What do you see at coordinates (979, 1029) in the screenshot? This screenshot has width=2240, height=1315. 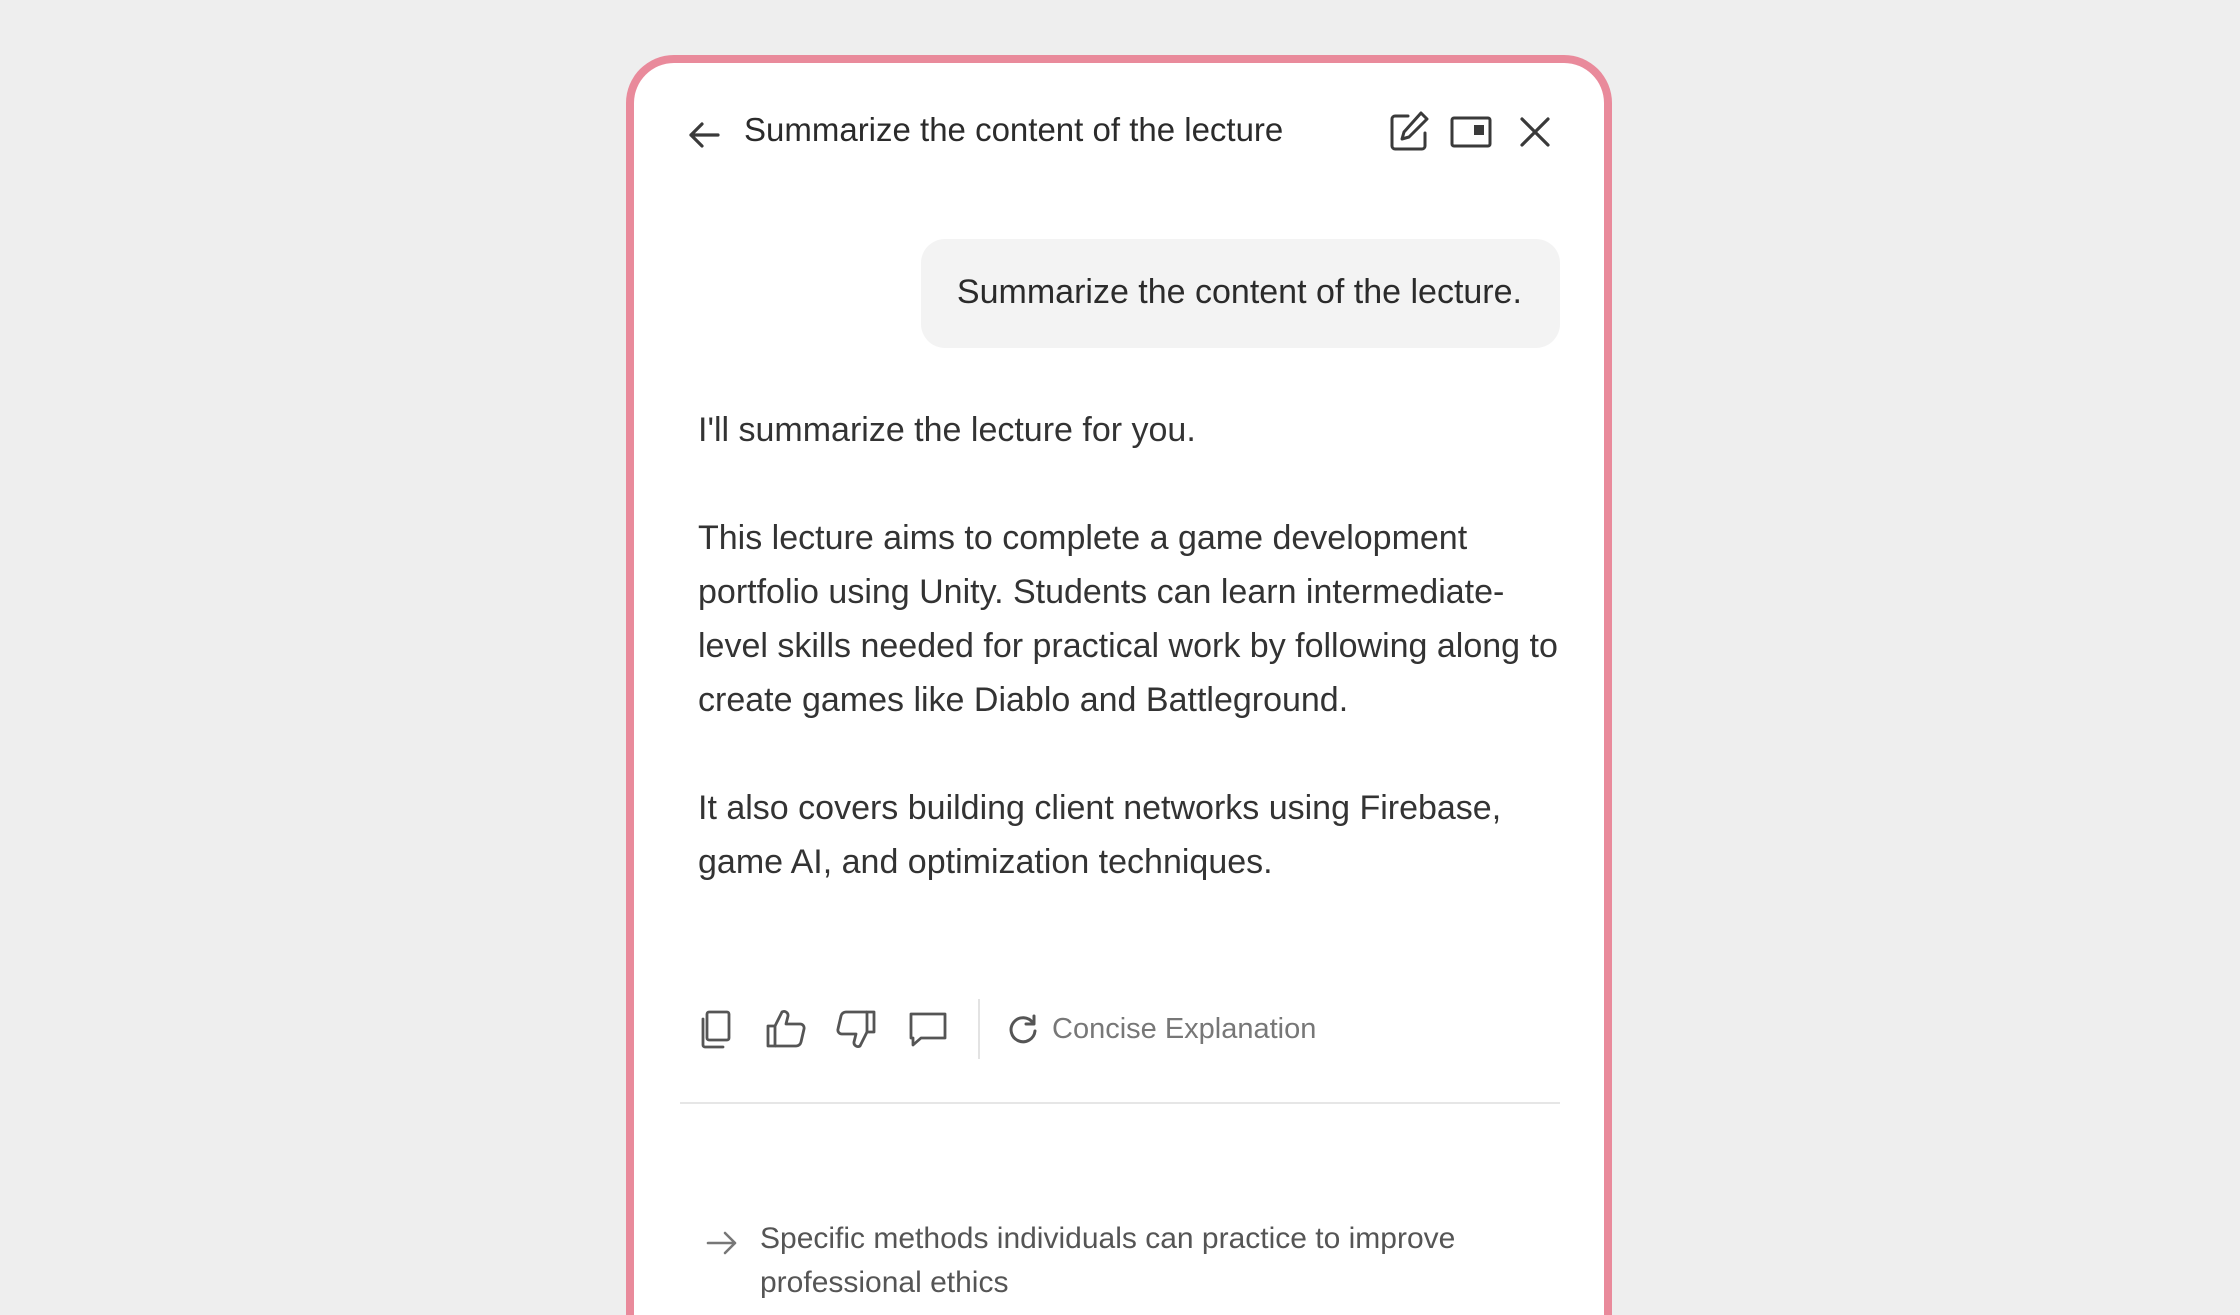 I see `action-divider` at bounding box center [979, 1029].